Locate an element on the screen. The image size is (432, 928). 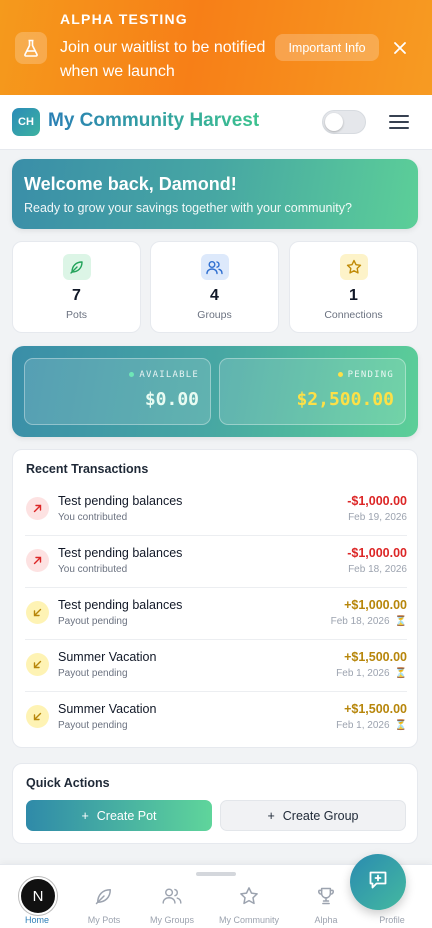
banner-tag: ALPHA TESTING is located at coordinates (124, 19).